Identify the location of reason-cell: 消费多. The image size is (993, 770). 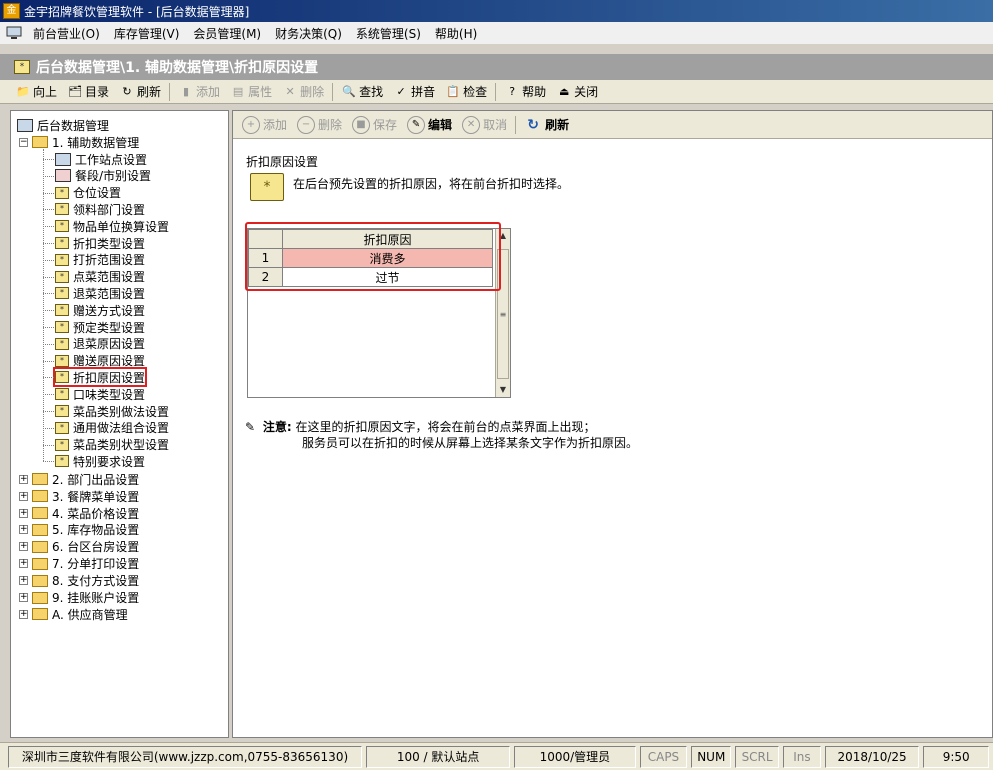
(387, 258).